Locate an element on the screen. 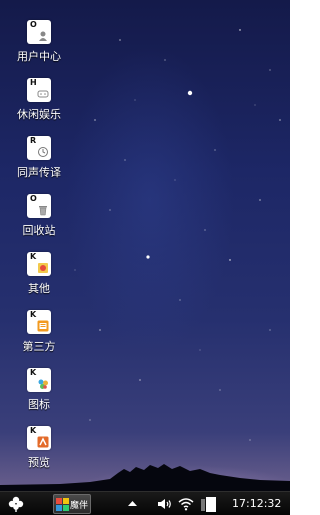 The image size is (320, 515). desktop-icon-interpretation: R 同声传译 is located at coordinates (39, 162).